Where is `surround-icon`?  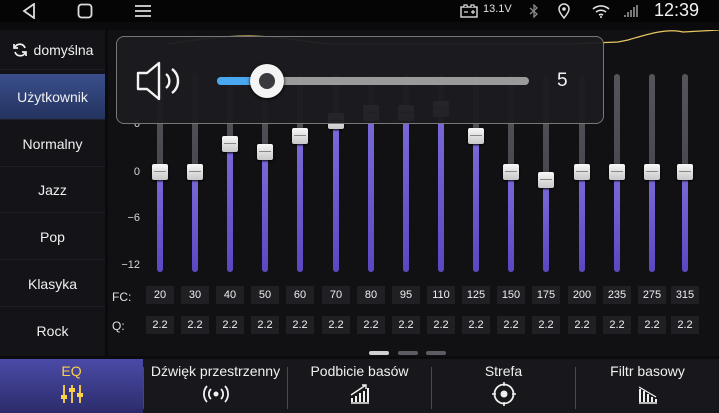
surround-icon is located at coordinates (215, 394).